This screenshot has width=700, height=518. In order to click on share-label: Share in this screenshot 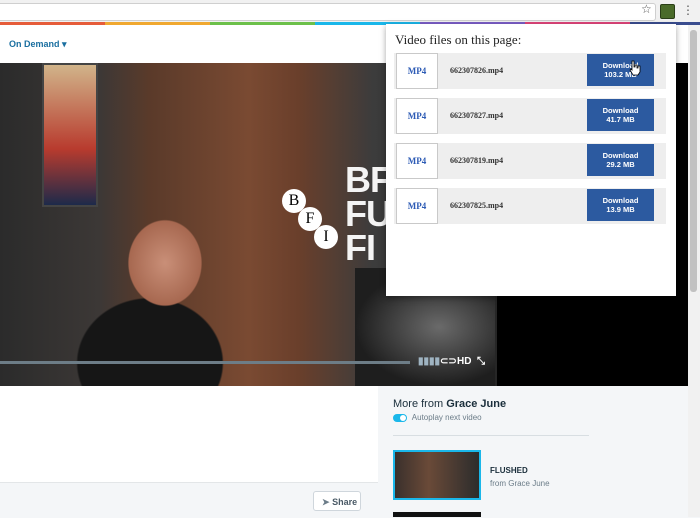, I will do `click(345, 502)`.